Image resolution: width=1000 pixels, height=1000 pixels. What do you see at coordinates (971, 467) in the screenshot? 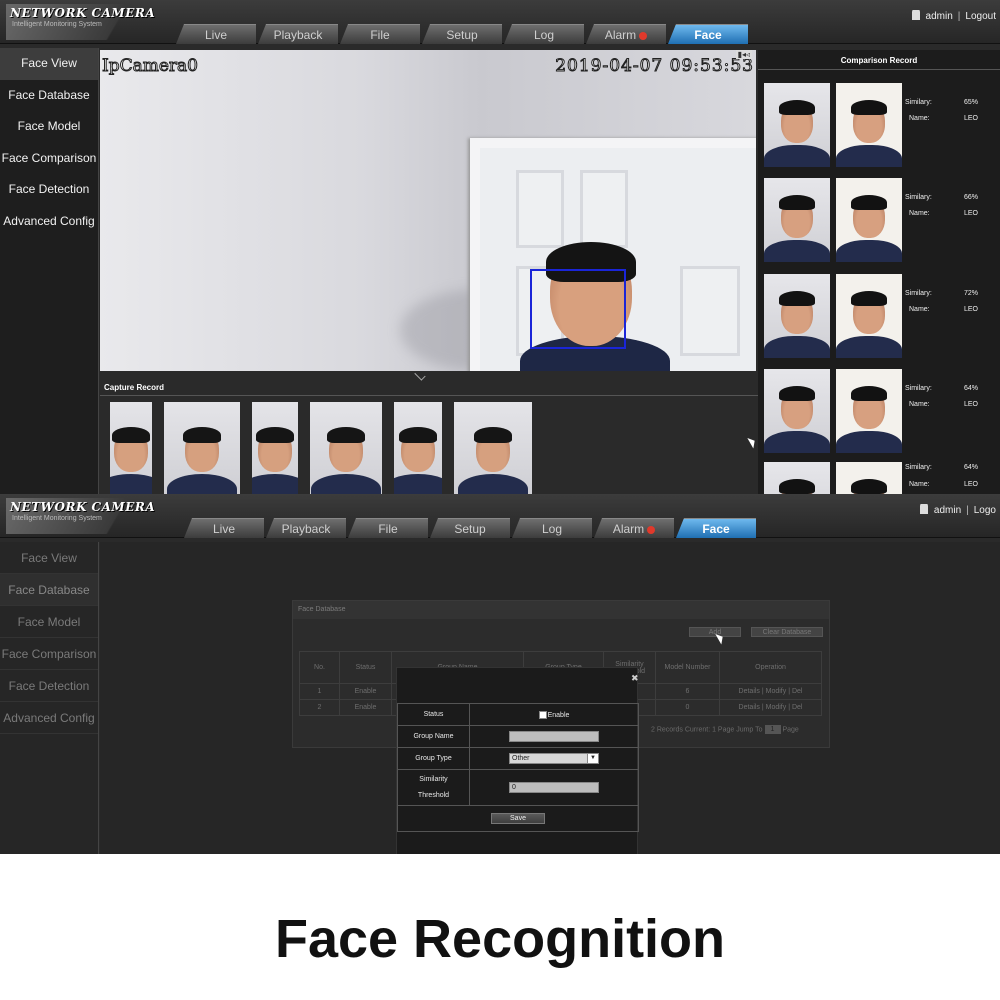
I see `similarity-value: 64%` at bounding box center [971, 467].